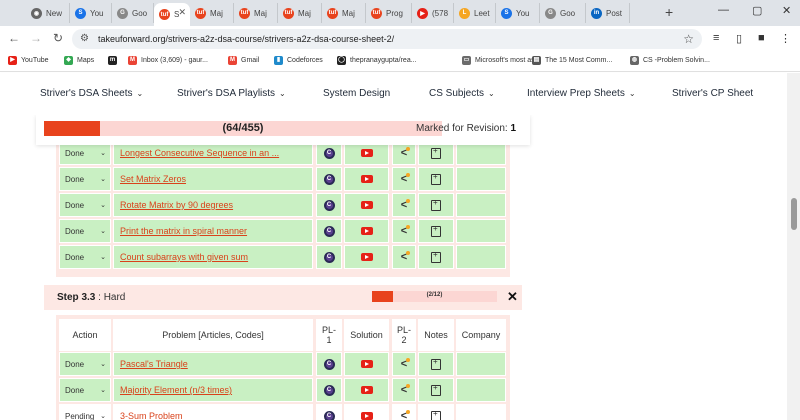 The image size is (800, 420). What do you see at coordinates (112, 60) in the screenshot?
I see `bookmark-item: m` at bounding box center [112, 60].